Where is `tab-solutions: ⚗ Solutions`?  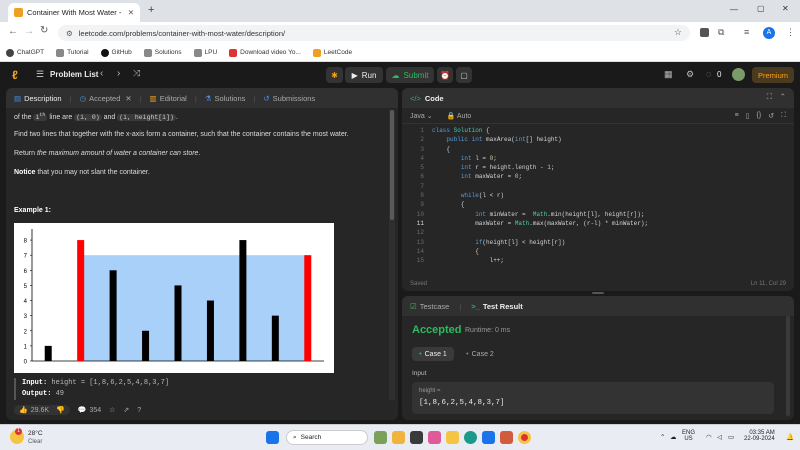 tab-solutions: ⚗ Solutions is located at coordinates (225, 98).